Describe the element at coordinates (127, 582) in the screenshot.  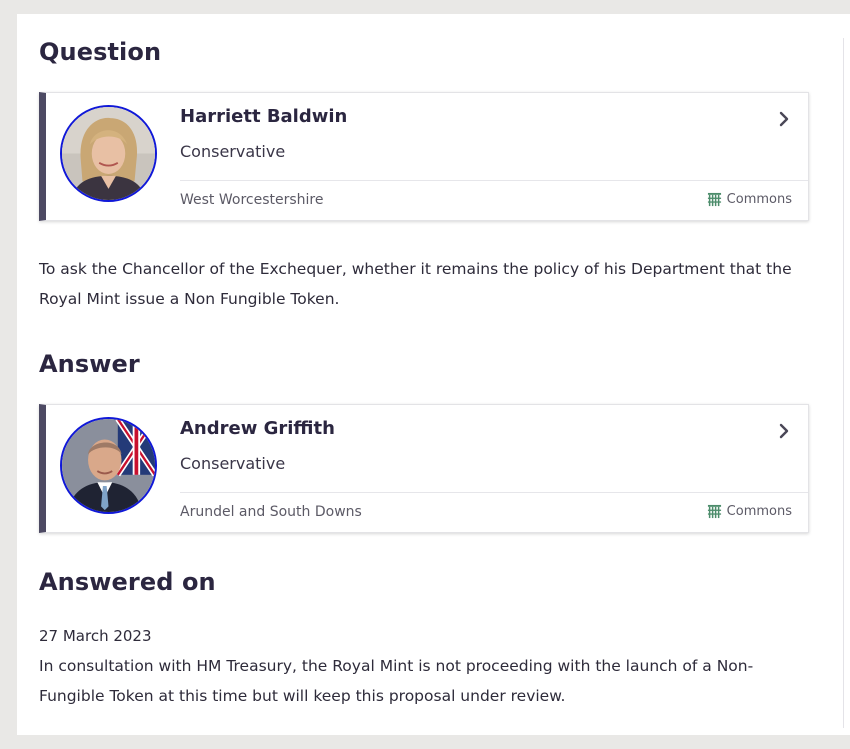
I see `answered-on-heading: Answered on` at that location.